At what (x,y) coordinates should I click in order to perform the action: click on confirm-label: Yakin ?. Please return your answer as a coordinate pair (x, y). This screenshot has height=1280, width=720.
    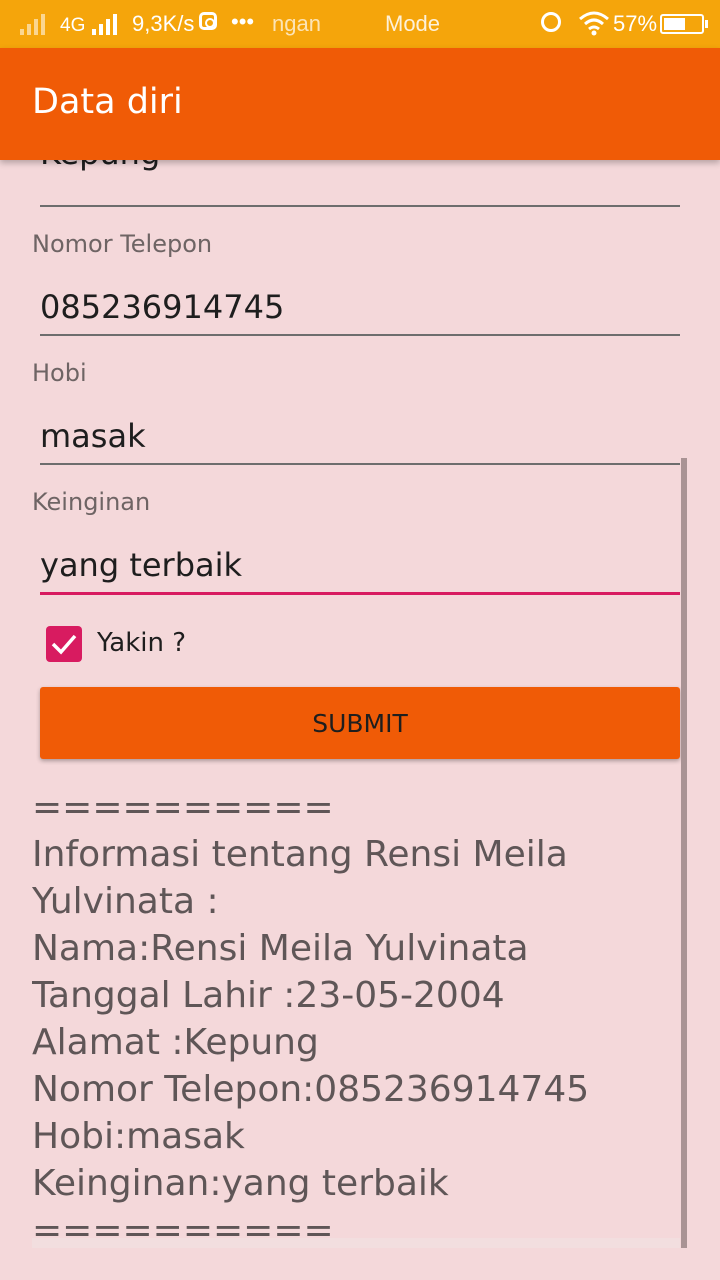
    Looking at the image, I should click on (141, 643).